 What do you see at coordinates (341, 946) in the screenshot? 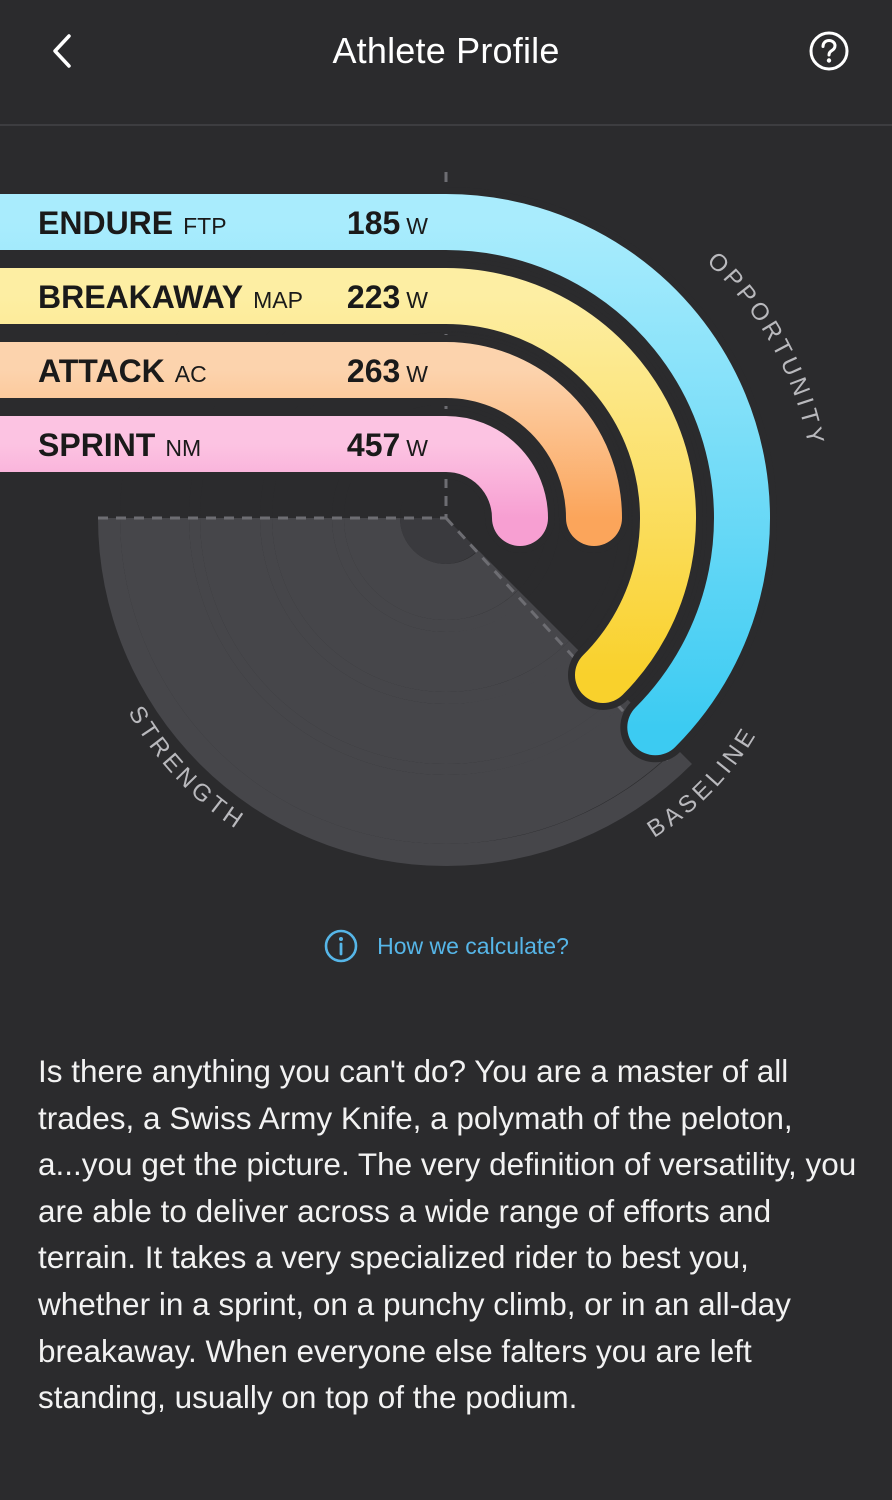
I see `info-circle-icon` at bounding box center [341, 946].